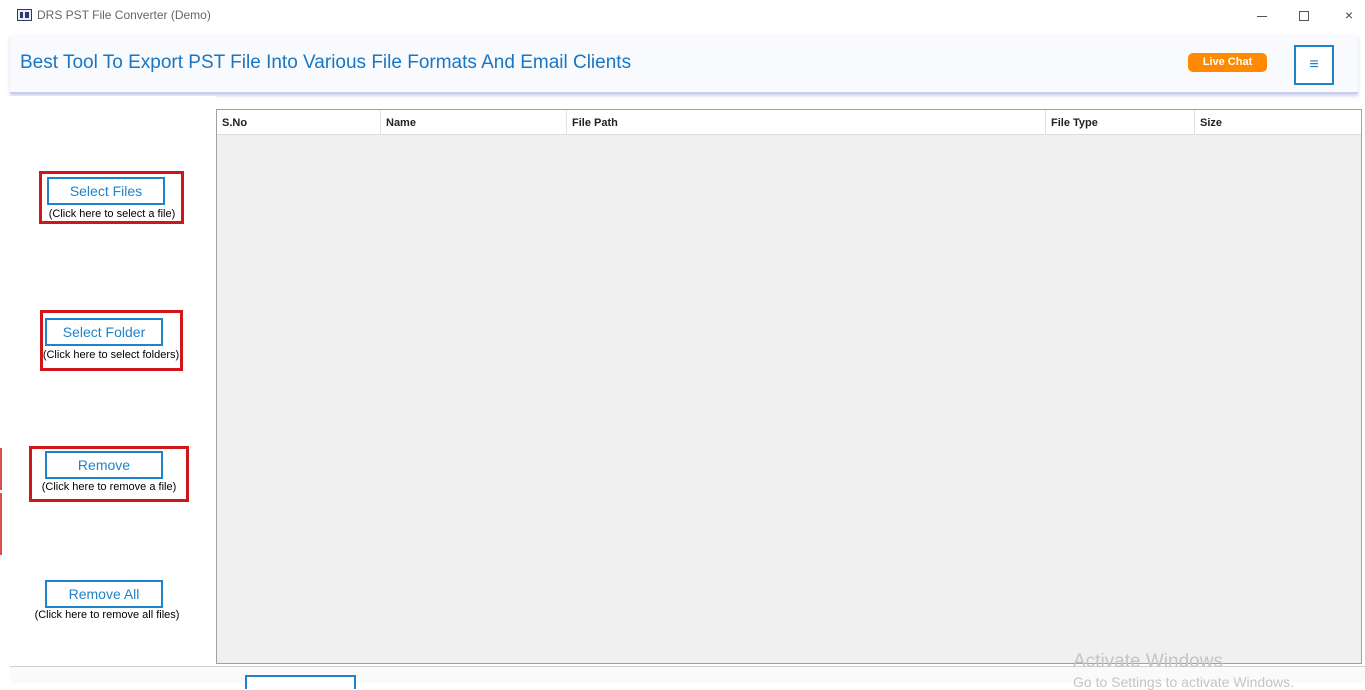  I want to click on close-button: ×, so click(1347, 15).